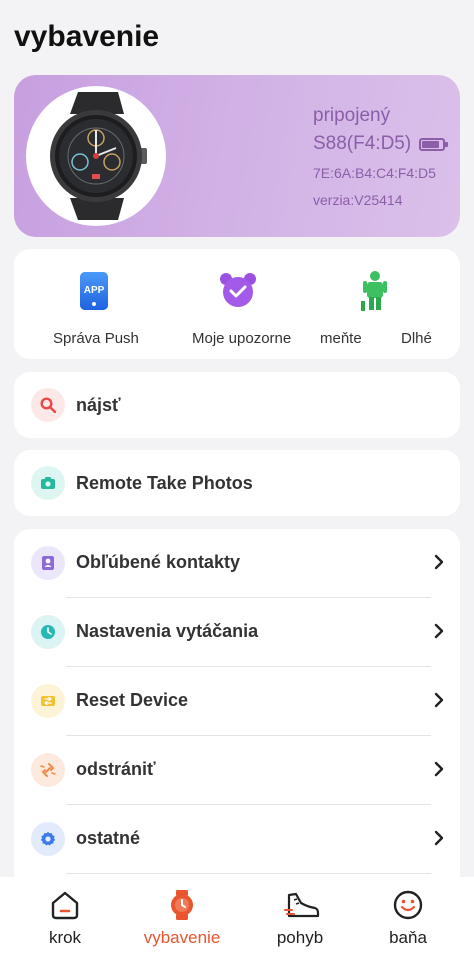  Describe the element at coordinates (302, 905) in the screenshot. I see `shoe-icon` at that location.